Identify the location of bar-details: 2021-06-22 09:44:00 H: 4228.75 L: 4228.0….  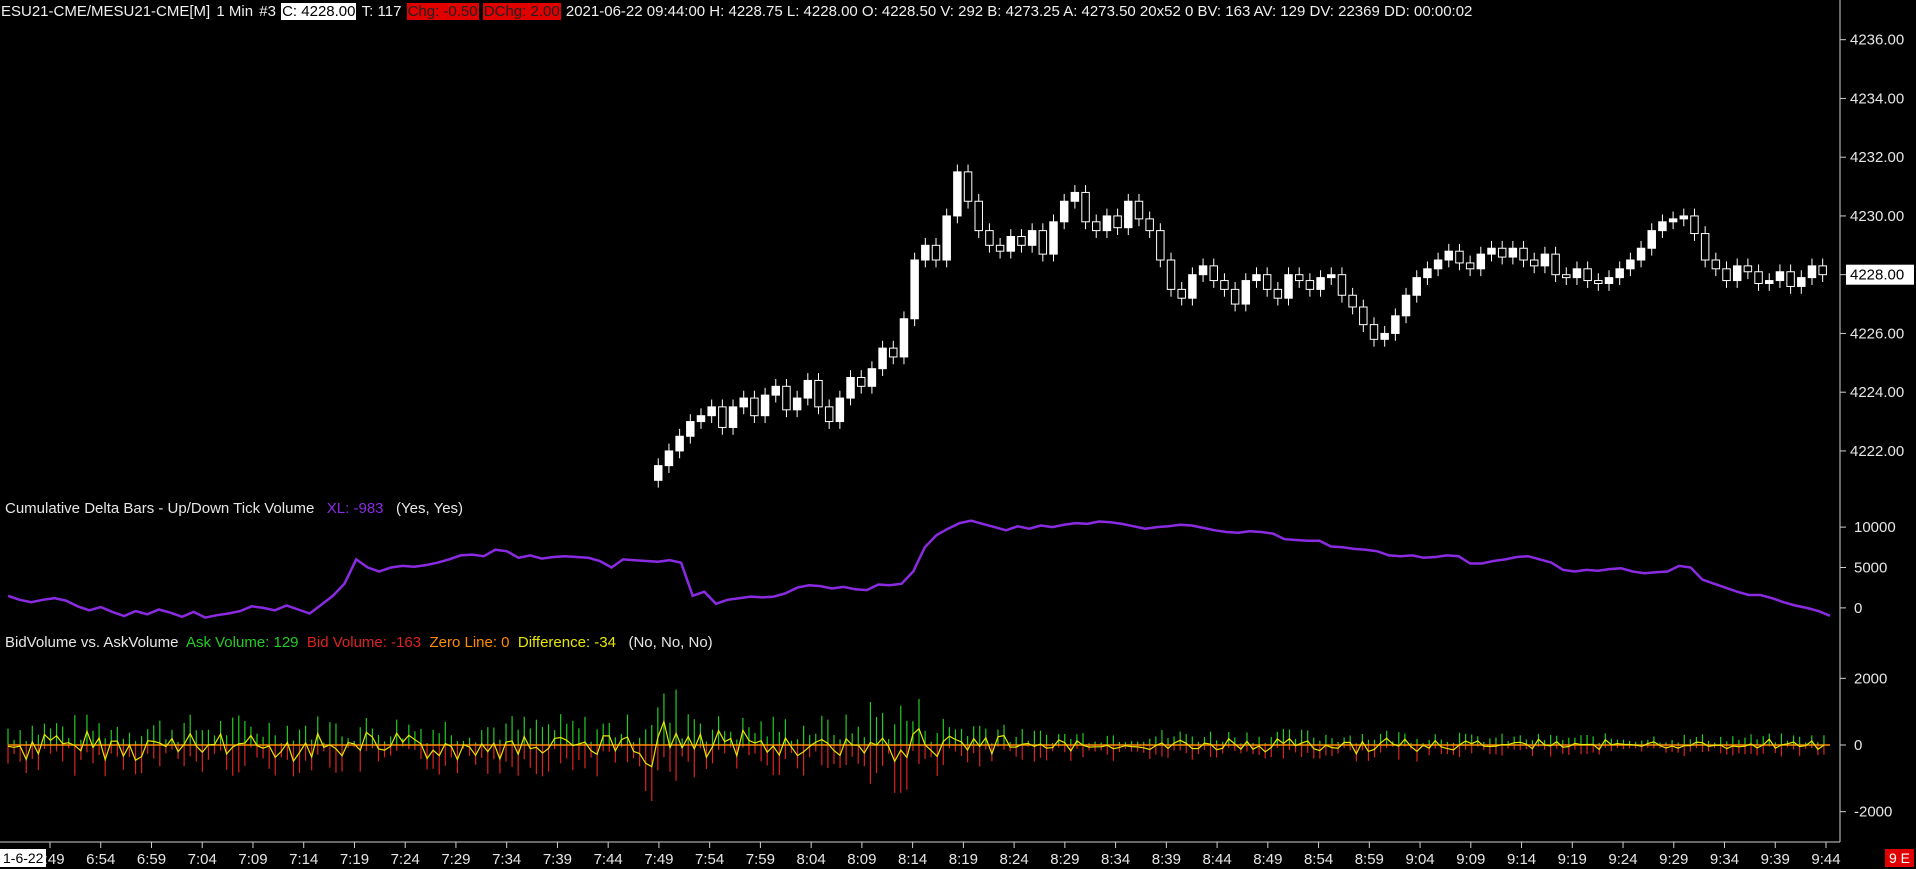
(1019, 11).